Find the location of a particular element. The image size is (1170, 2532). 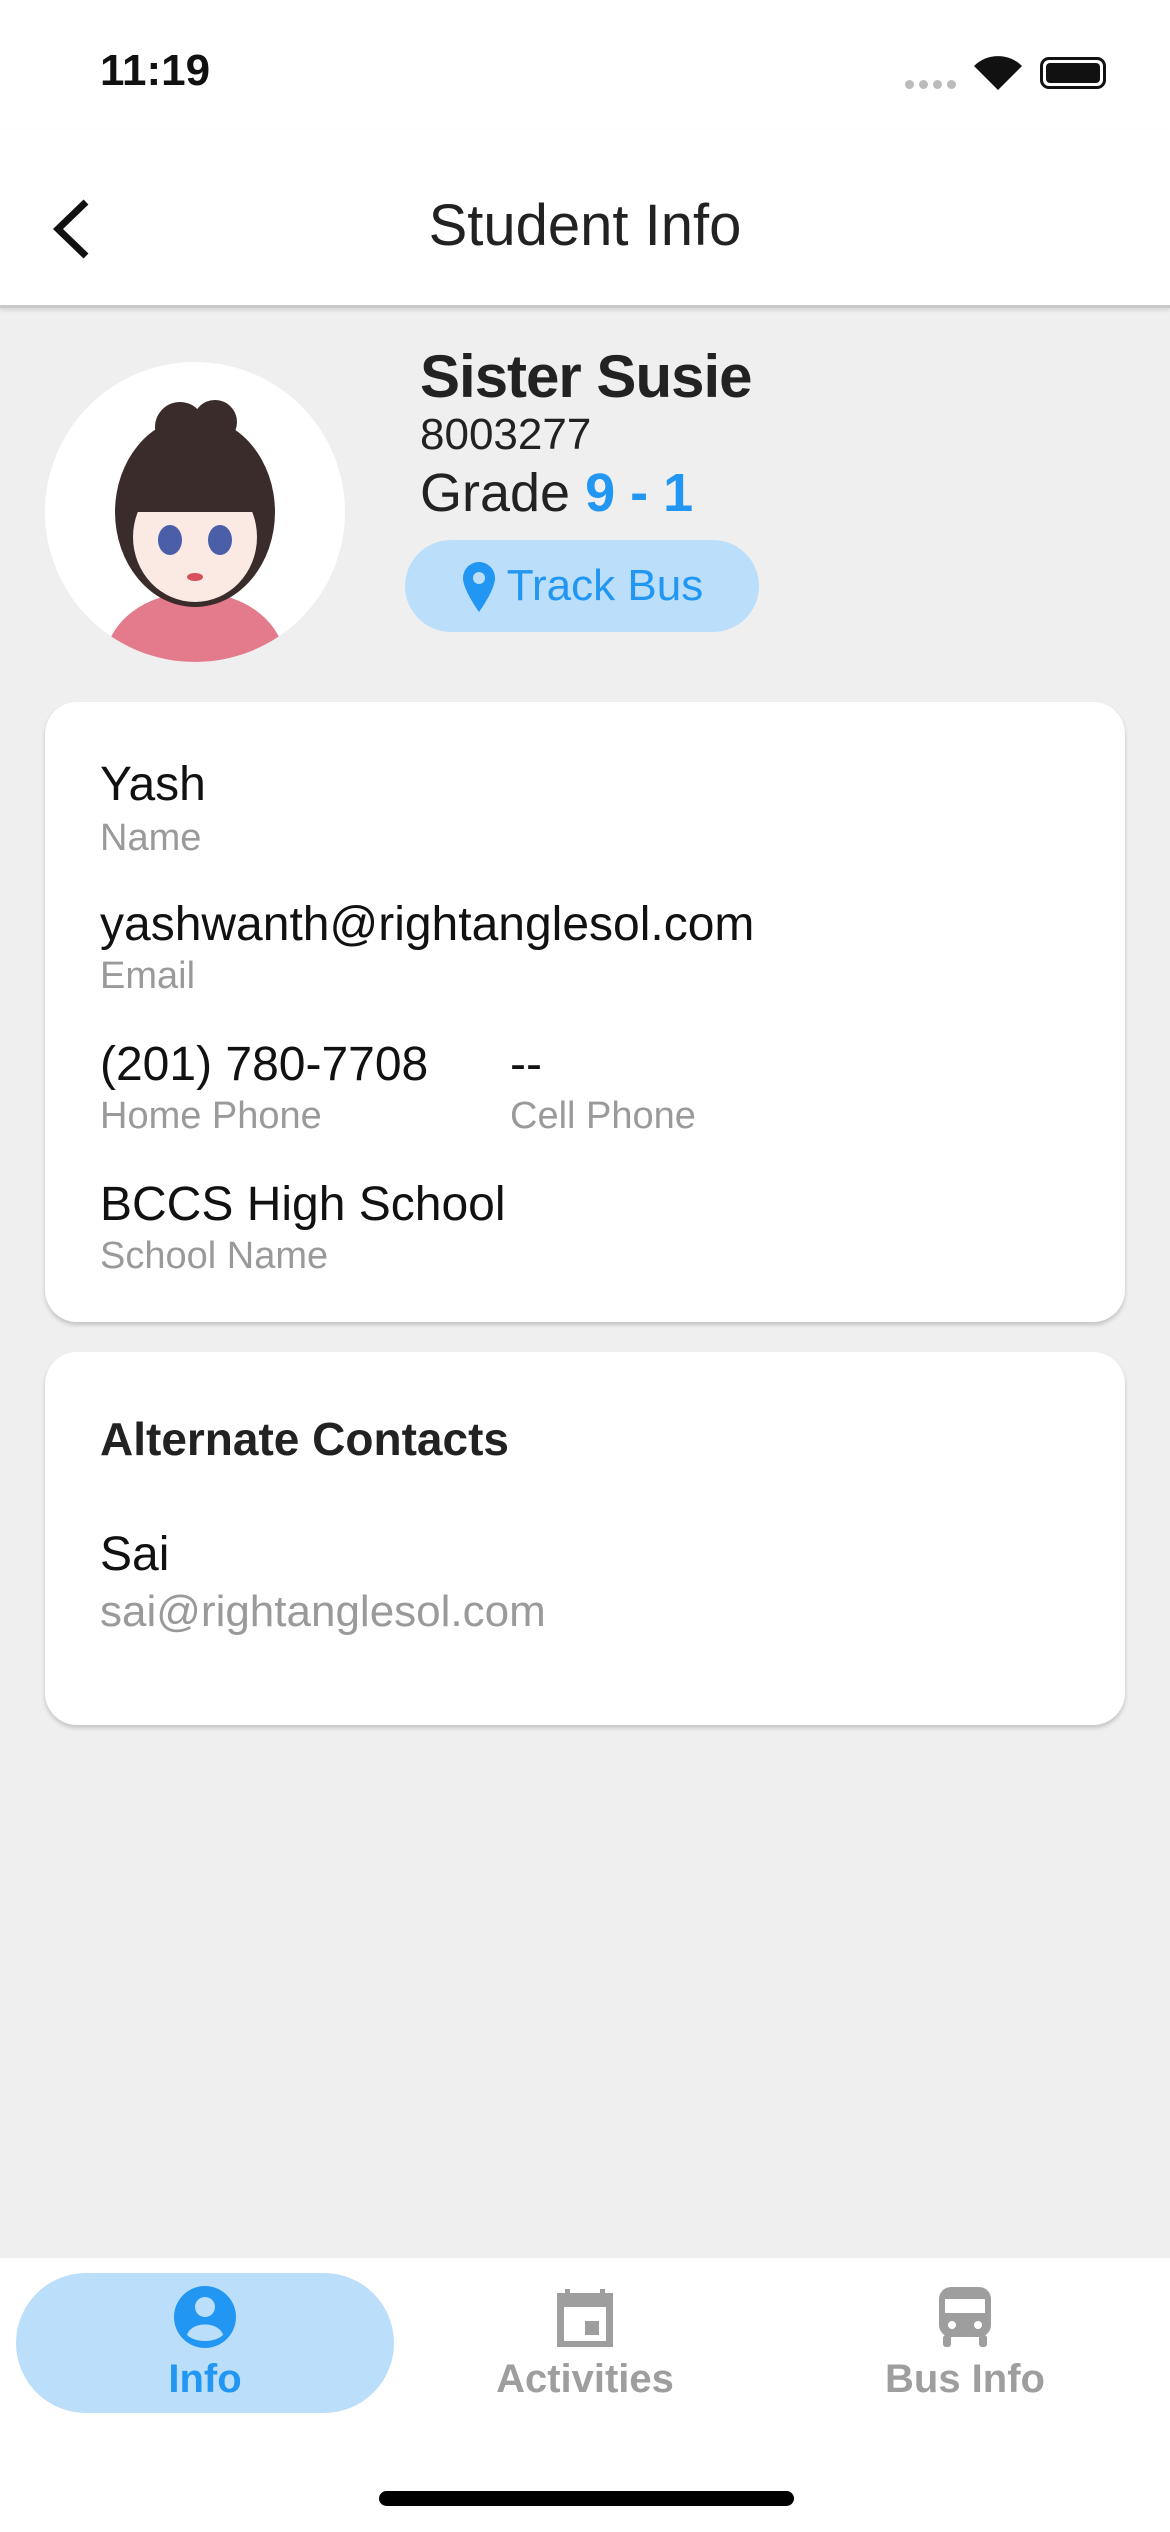

page-title: Student Info is located at coordinates (585, 225).